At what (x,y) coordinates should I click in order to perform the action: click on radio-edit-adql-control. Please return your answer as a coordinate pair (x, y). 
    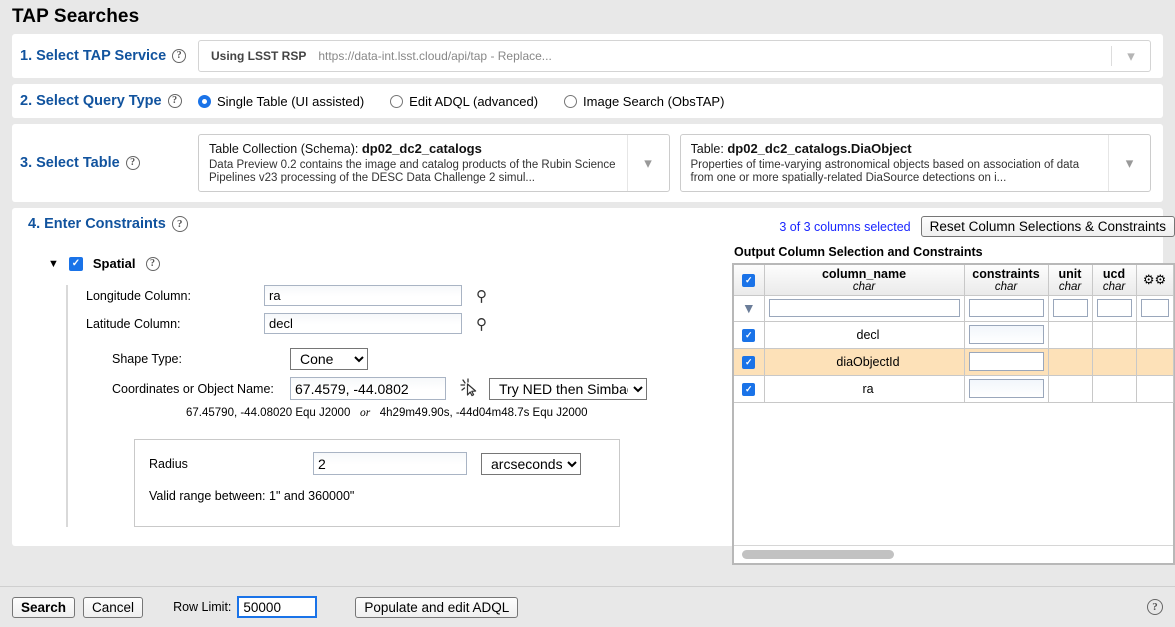
    Looking at the image, I should click on (397, 101).